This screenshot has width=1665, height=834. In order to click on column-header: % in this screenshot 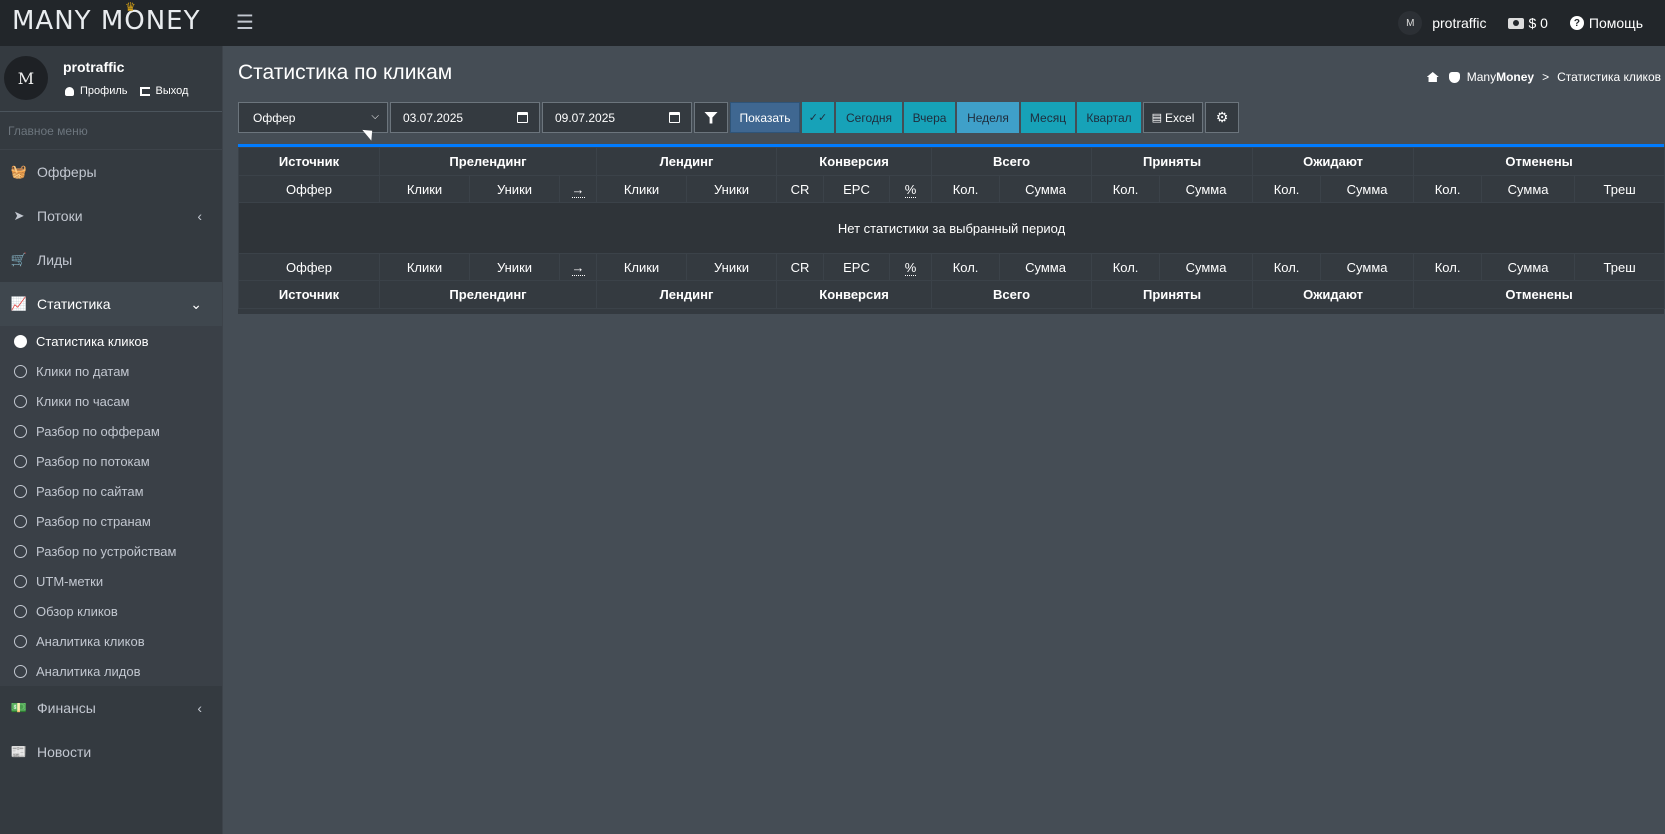, I will do `click(911, 189)`.